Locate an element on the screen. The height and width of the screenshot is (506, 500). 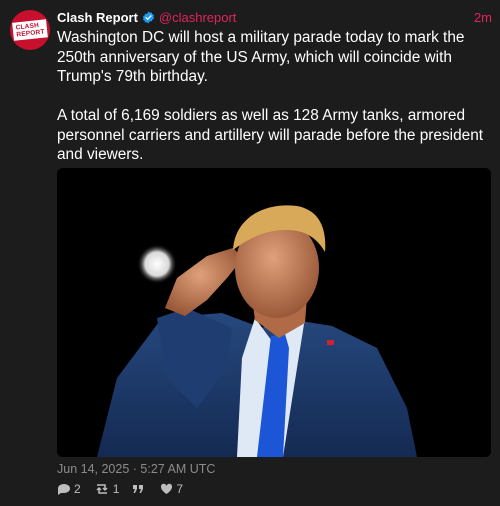
reply-icon is located at coordinates (64, 489).